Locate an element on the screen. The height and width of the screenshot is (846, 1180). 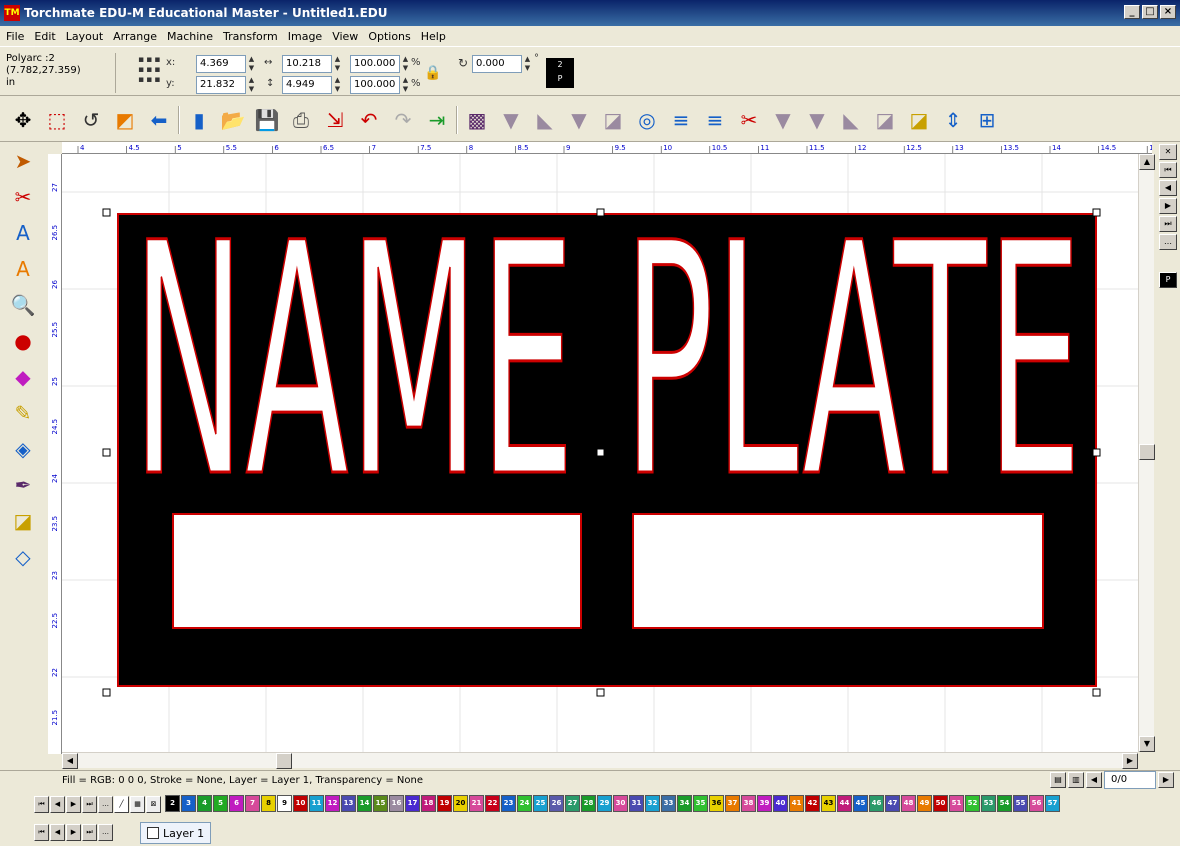
path-tool-8-icon: ◪ is located at coordinates (885, 120).